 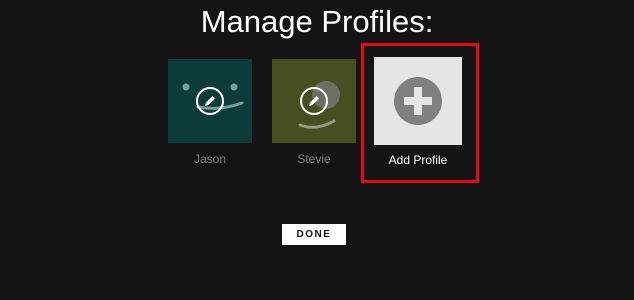 I want to click on add-profile-tile, so click(x=418, y=101).